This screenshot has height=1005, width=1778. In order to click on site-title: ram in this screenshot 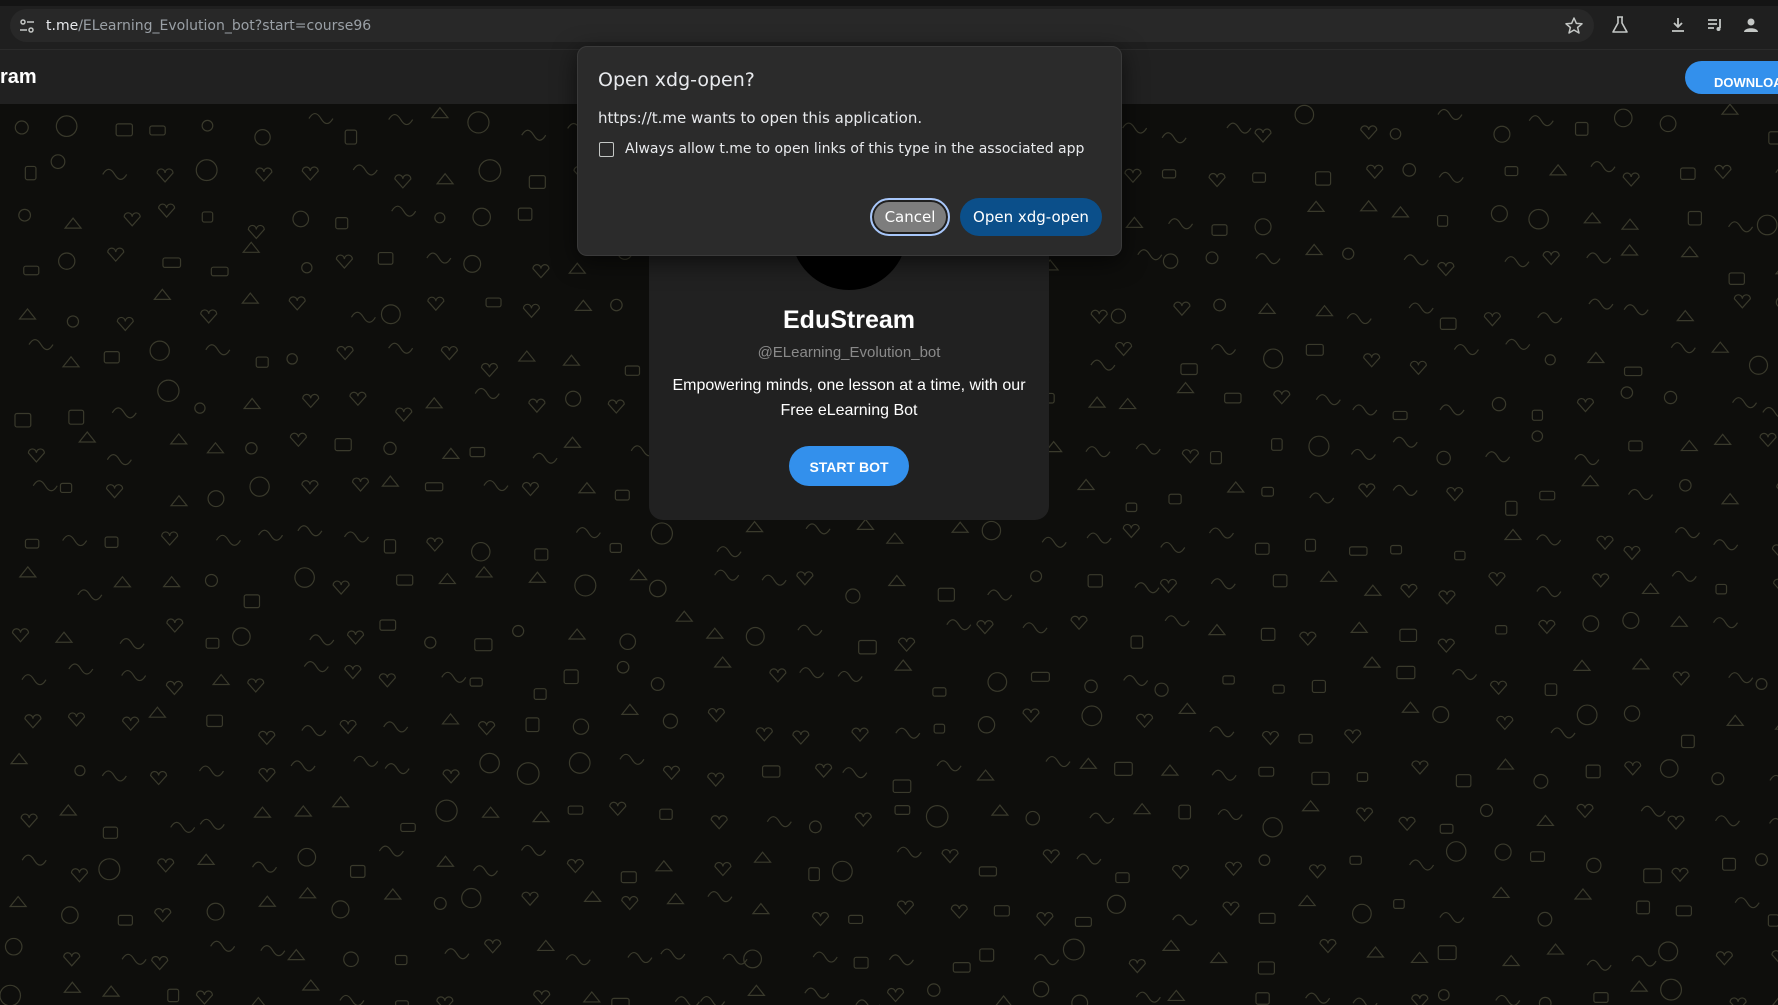, I will do `click(18, 77)`.